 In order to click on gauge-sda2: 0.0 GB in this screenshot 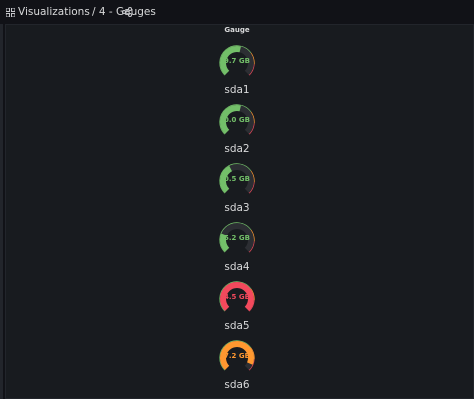, I will do `click(237, 119)`.